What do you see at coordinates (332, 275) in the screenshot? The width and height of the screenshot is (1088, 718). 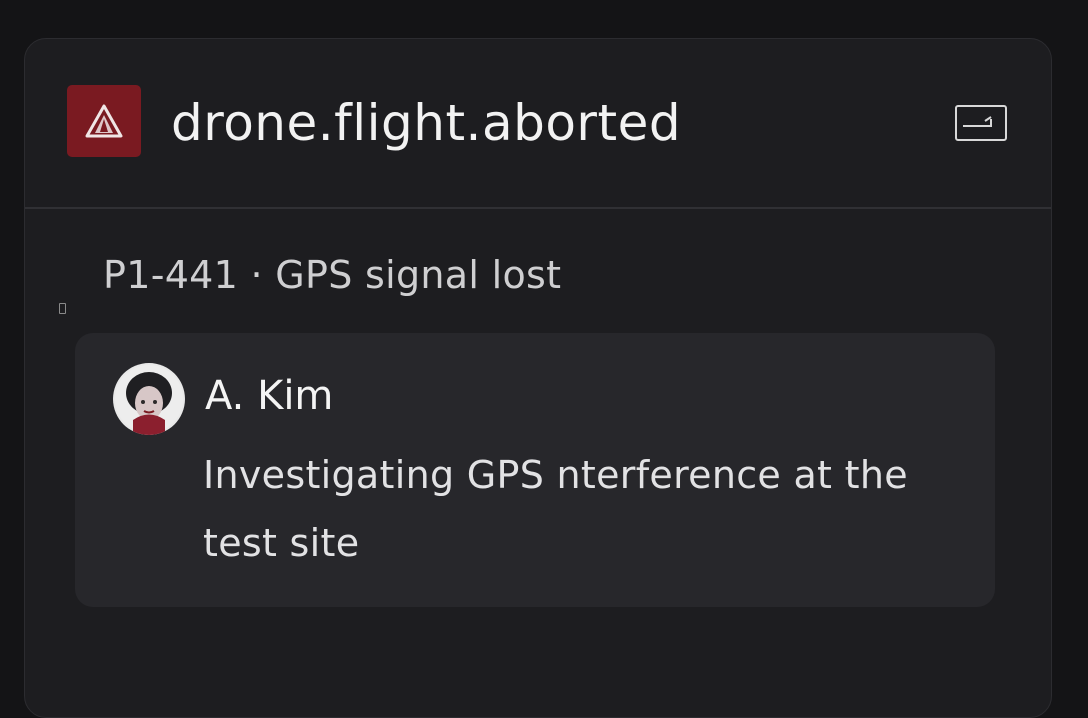 I see `event-subtitle: P1-441 · GPS signal lost` at bounding box center [332, 275].